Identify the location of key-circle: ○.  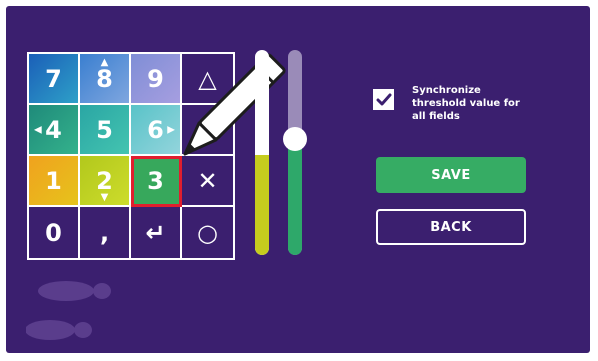
(207, 232).